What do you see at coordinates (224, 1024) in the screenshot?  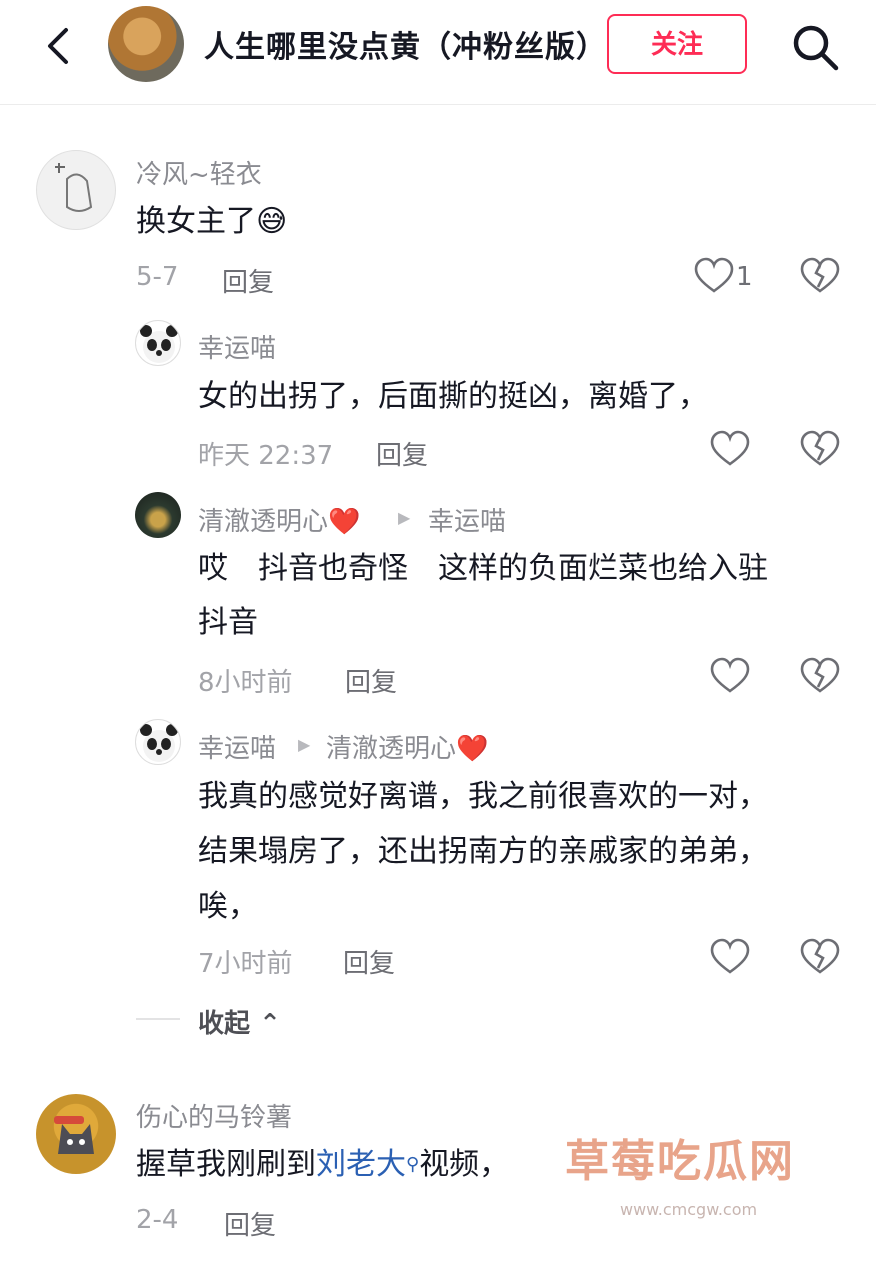 I see `collapse-label: 收起` at bounding box center [224, 1024].